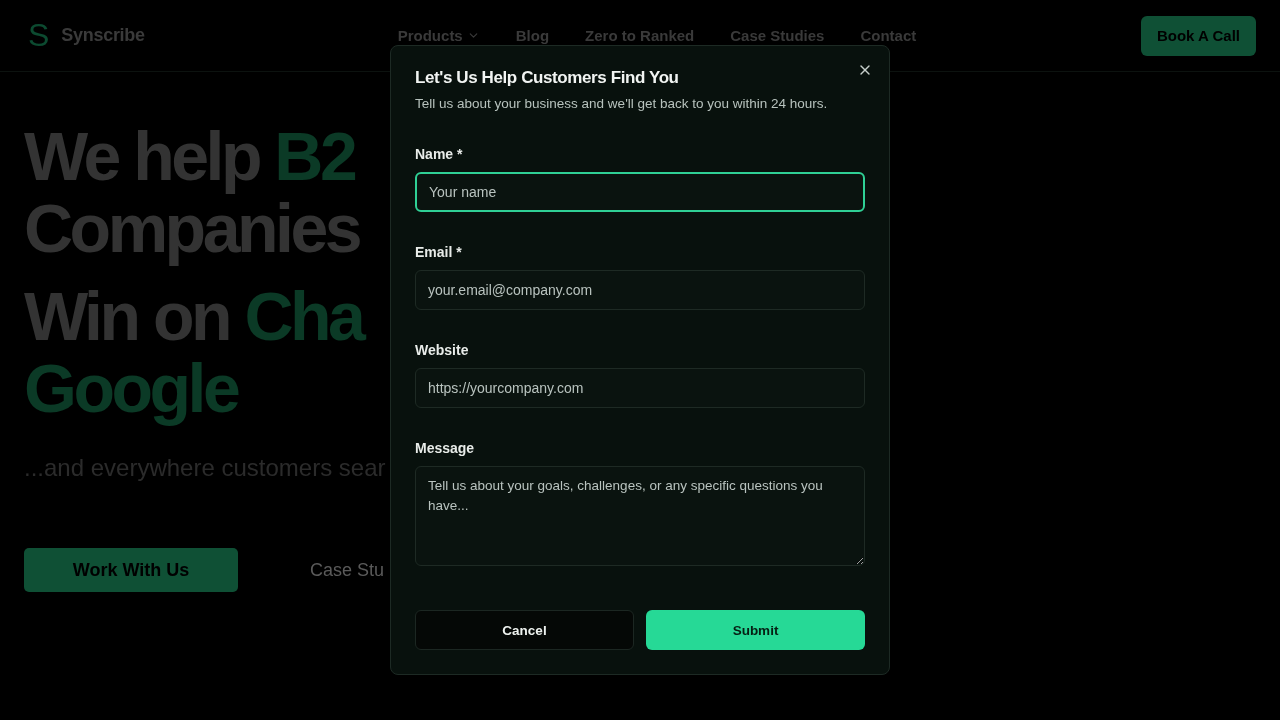 Image resolution: width=1280 pixels, height=720 pixels. What do you see at coordinates (439, 154) in the screenshot?
I see `field-label: Name *` at bounding box center [439, 154].